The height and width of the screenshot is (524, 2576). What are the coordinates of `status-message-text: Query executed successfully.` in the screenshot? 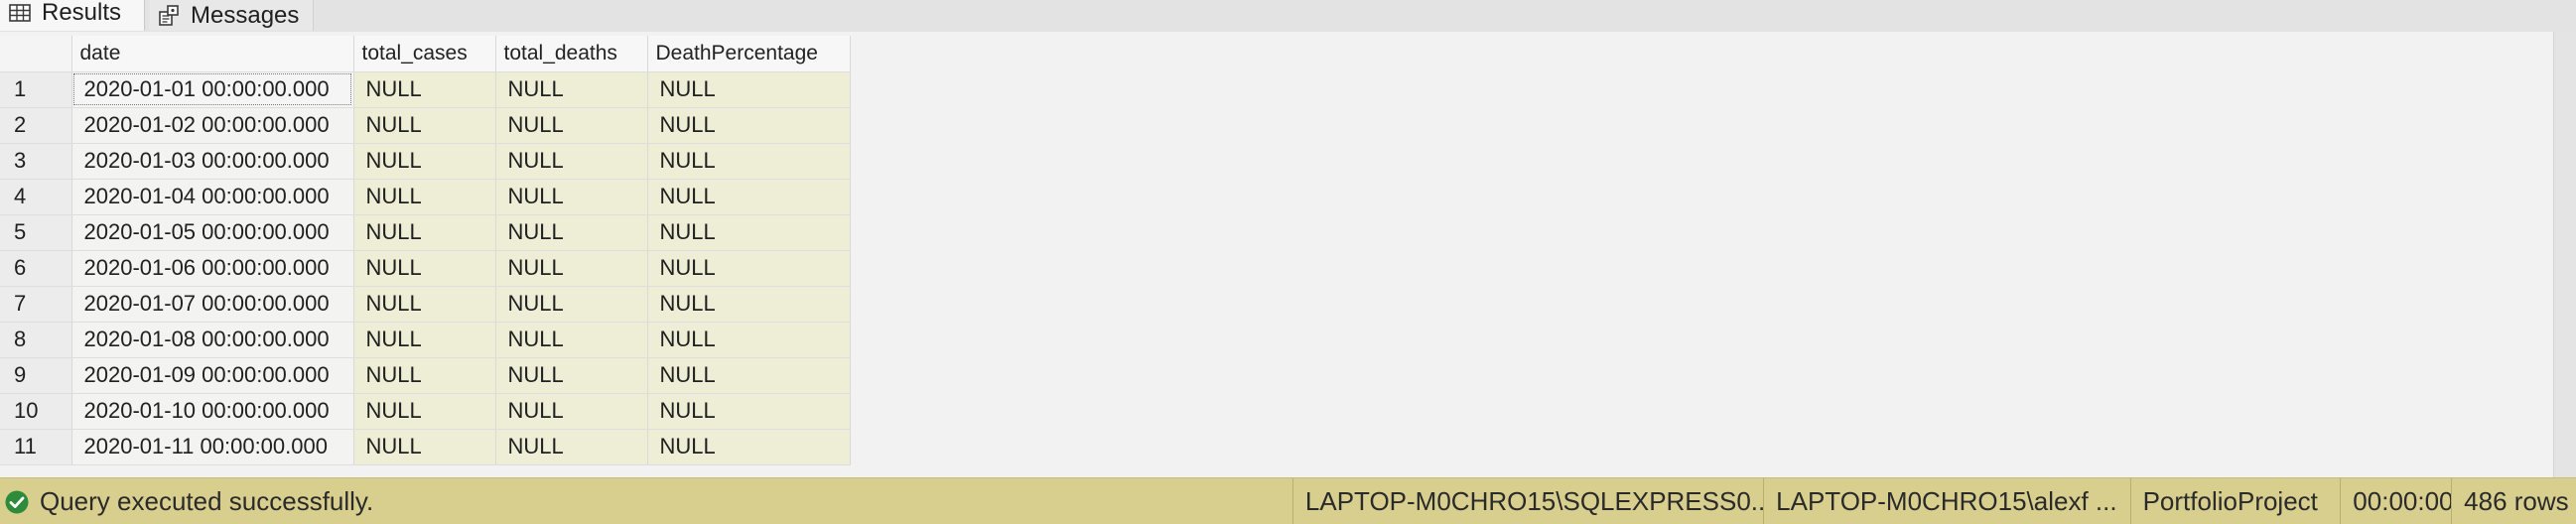 It's located at (207, 501).